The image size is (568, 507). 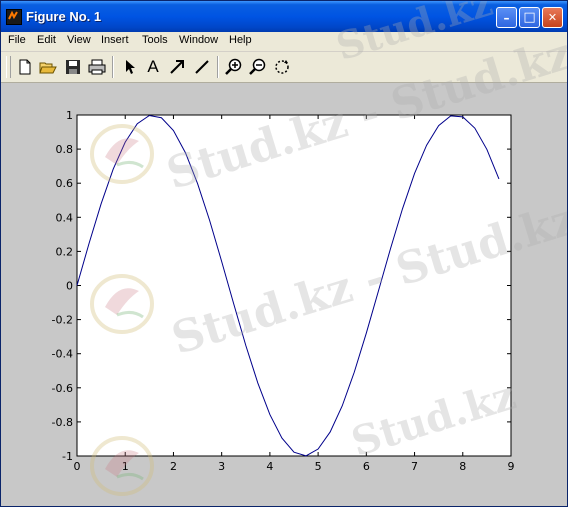 What do you see at coordinates (202, 67) in the screenshot?
I see `insert-line-icon` at bounding box center [202, 67].